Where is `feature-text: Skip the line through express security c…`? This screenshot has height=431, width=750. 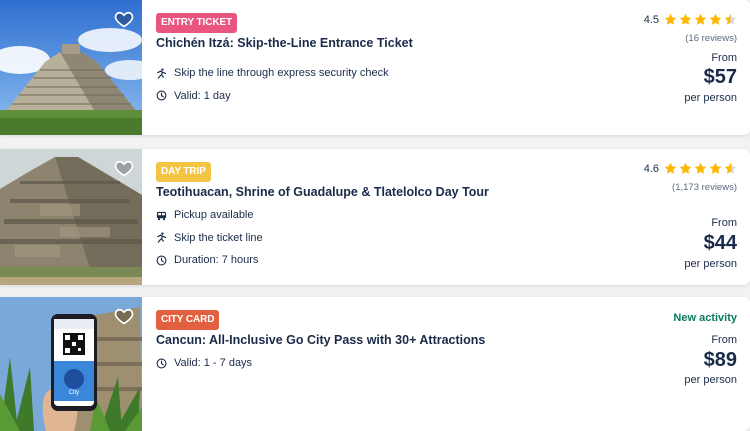 feature-text: Skip the line through express security c… is located at coordinates (281, 73).